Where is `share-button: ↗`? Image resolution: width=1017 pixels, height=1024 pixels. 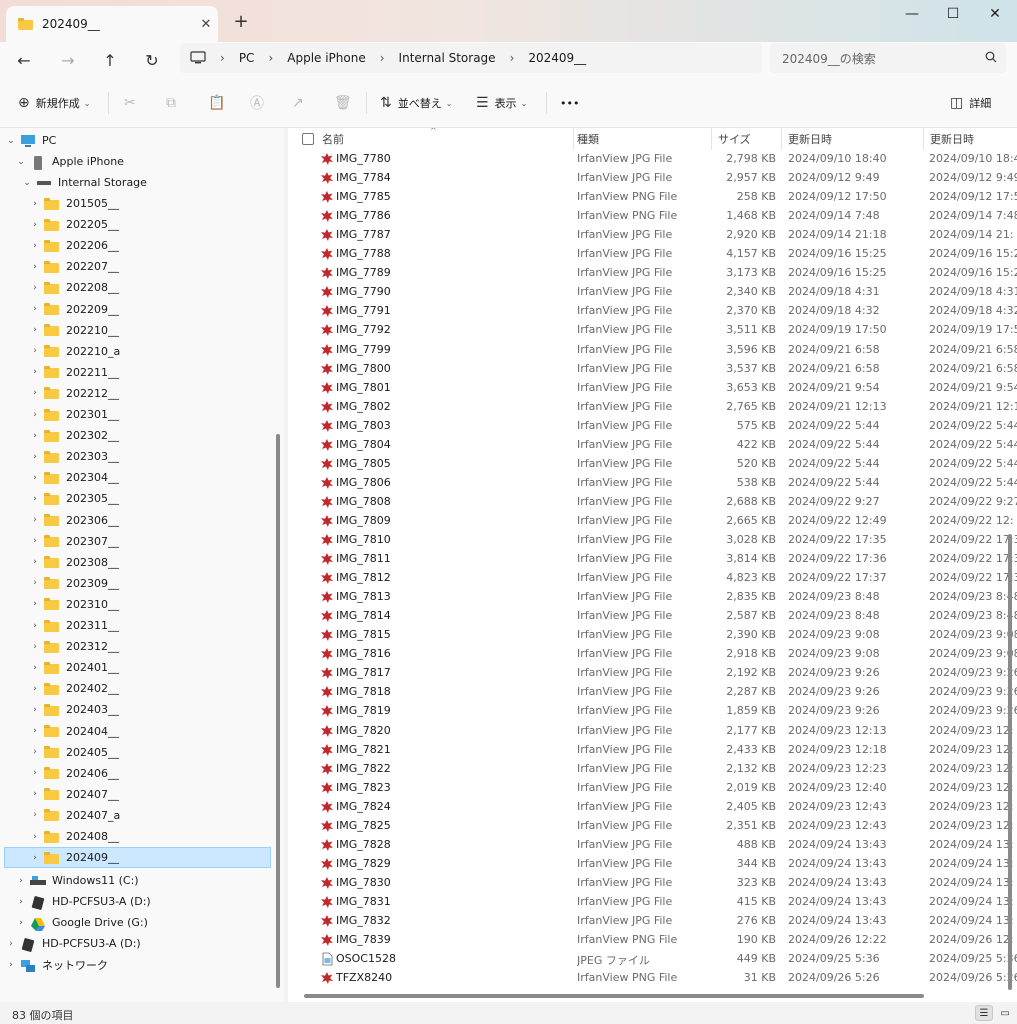
share-button: ↗ is located at coordinates (301, 103).